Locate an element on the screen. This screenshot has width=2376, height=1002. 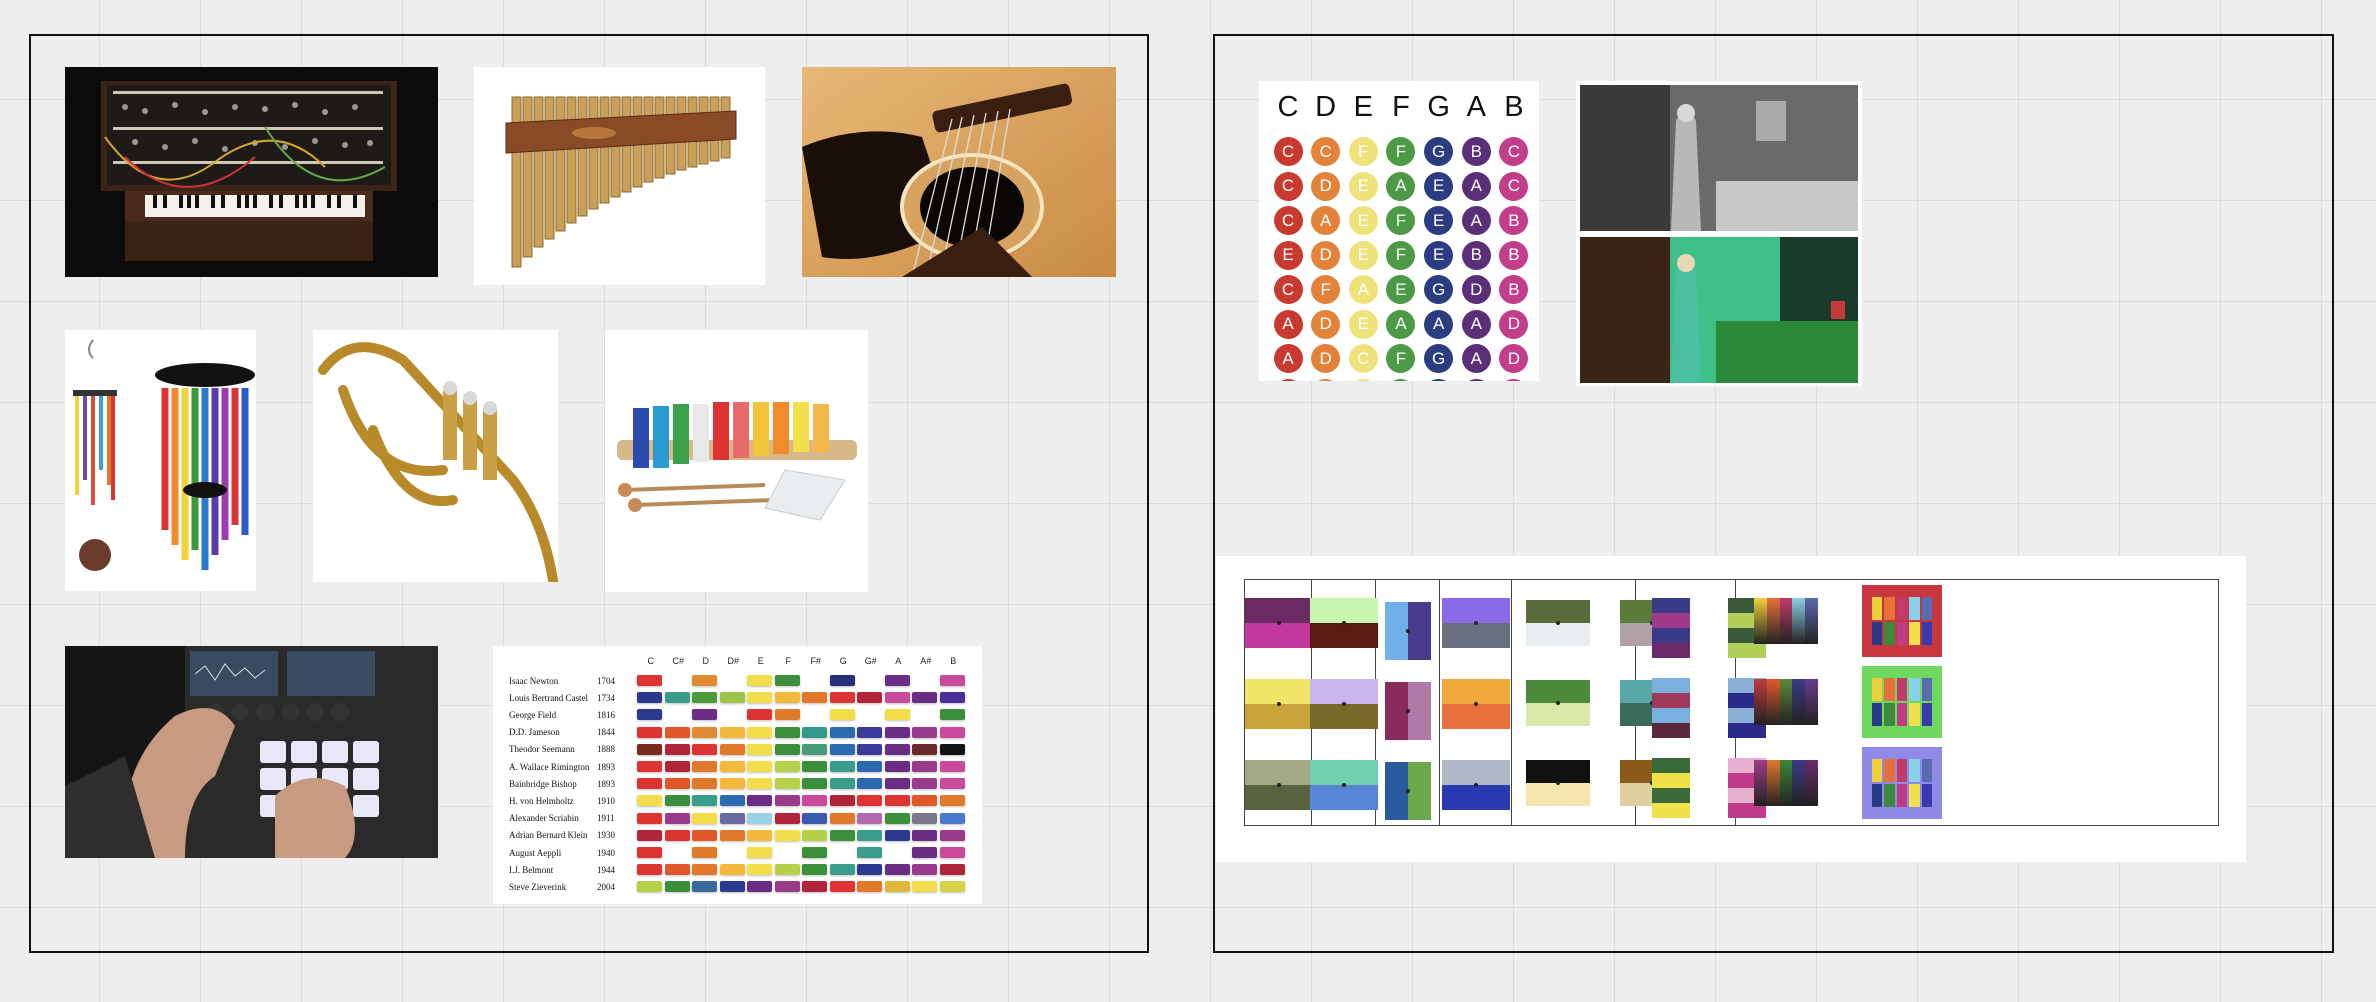
note-dot: A is located at coordinates (1439, 324).